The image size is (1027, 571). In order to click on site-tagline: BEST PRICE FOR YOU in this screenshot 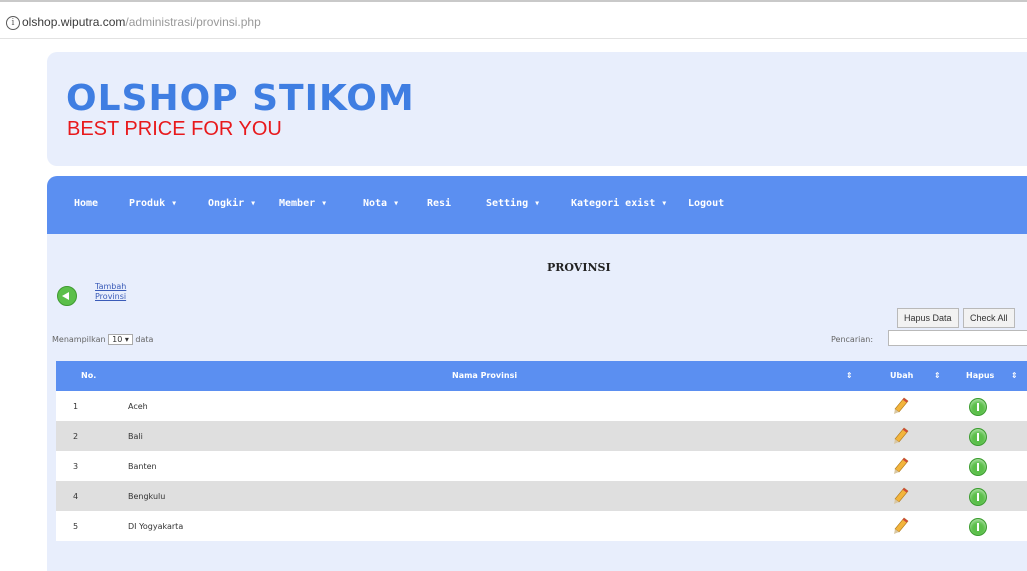, I will do `click(174, 129)`.